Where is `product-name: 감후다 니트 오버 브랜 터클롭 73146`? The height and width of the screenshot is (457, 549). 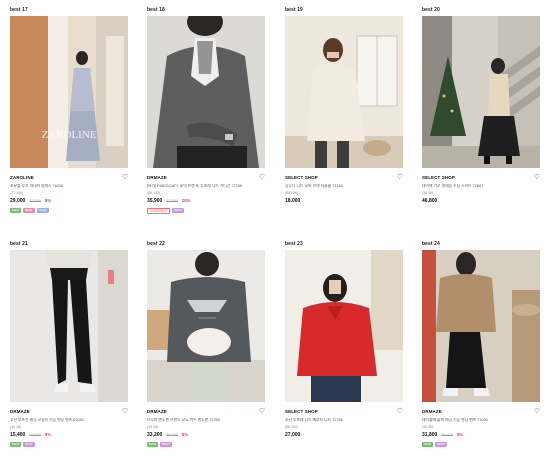 product-name: 감후다 니트 오버 브랜 터클롭 73146 is located at coordinates (344, 186).